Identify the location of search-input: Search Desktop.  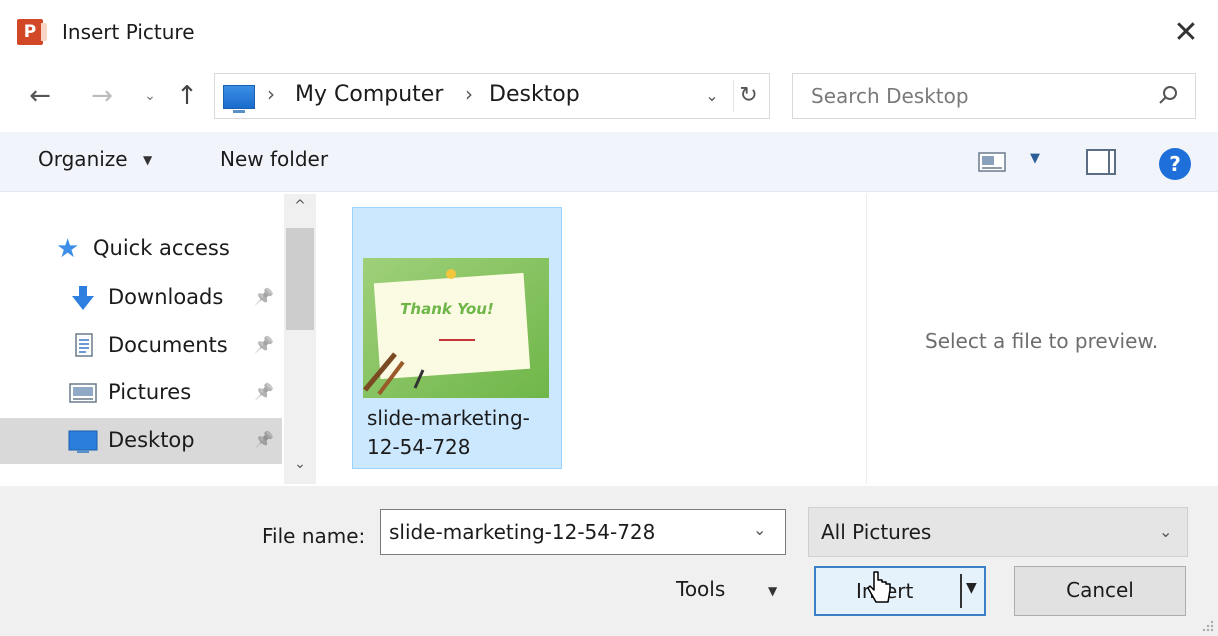
(994, 96).